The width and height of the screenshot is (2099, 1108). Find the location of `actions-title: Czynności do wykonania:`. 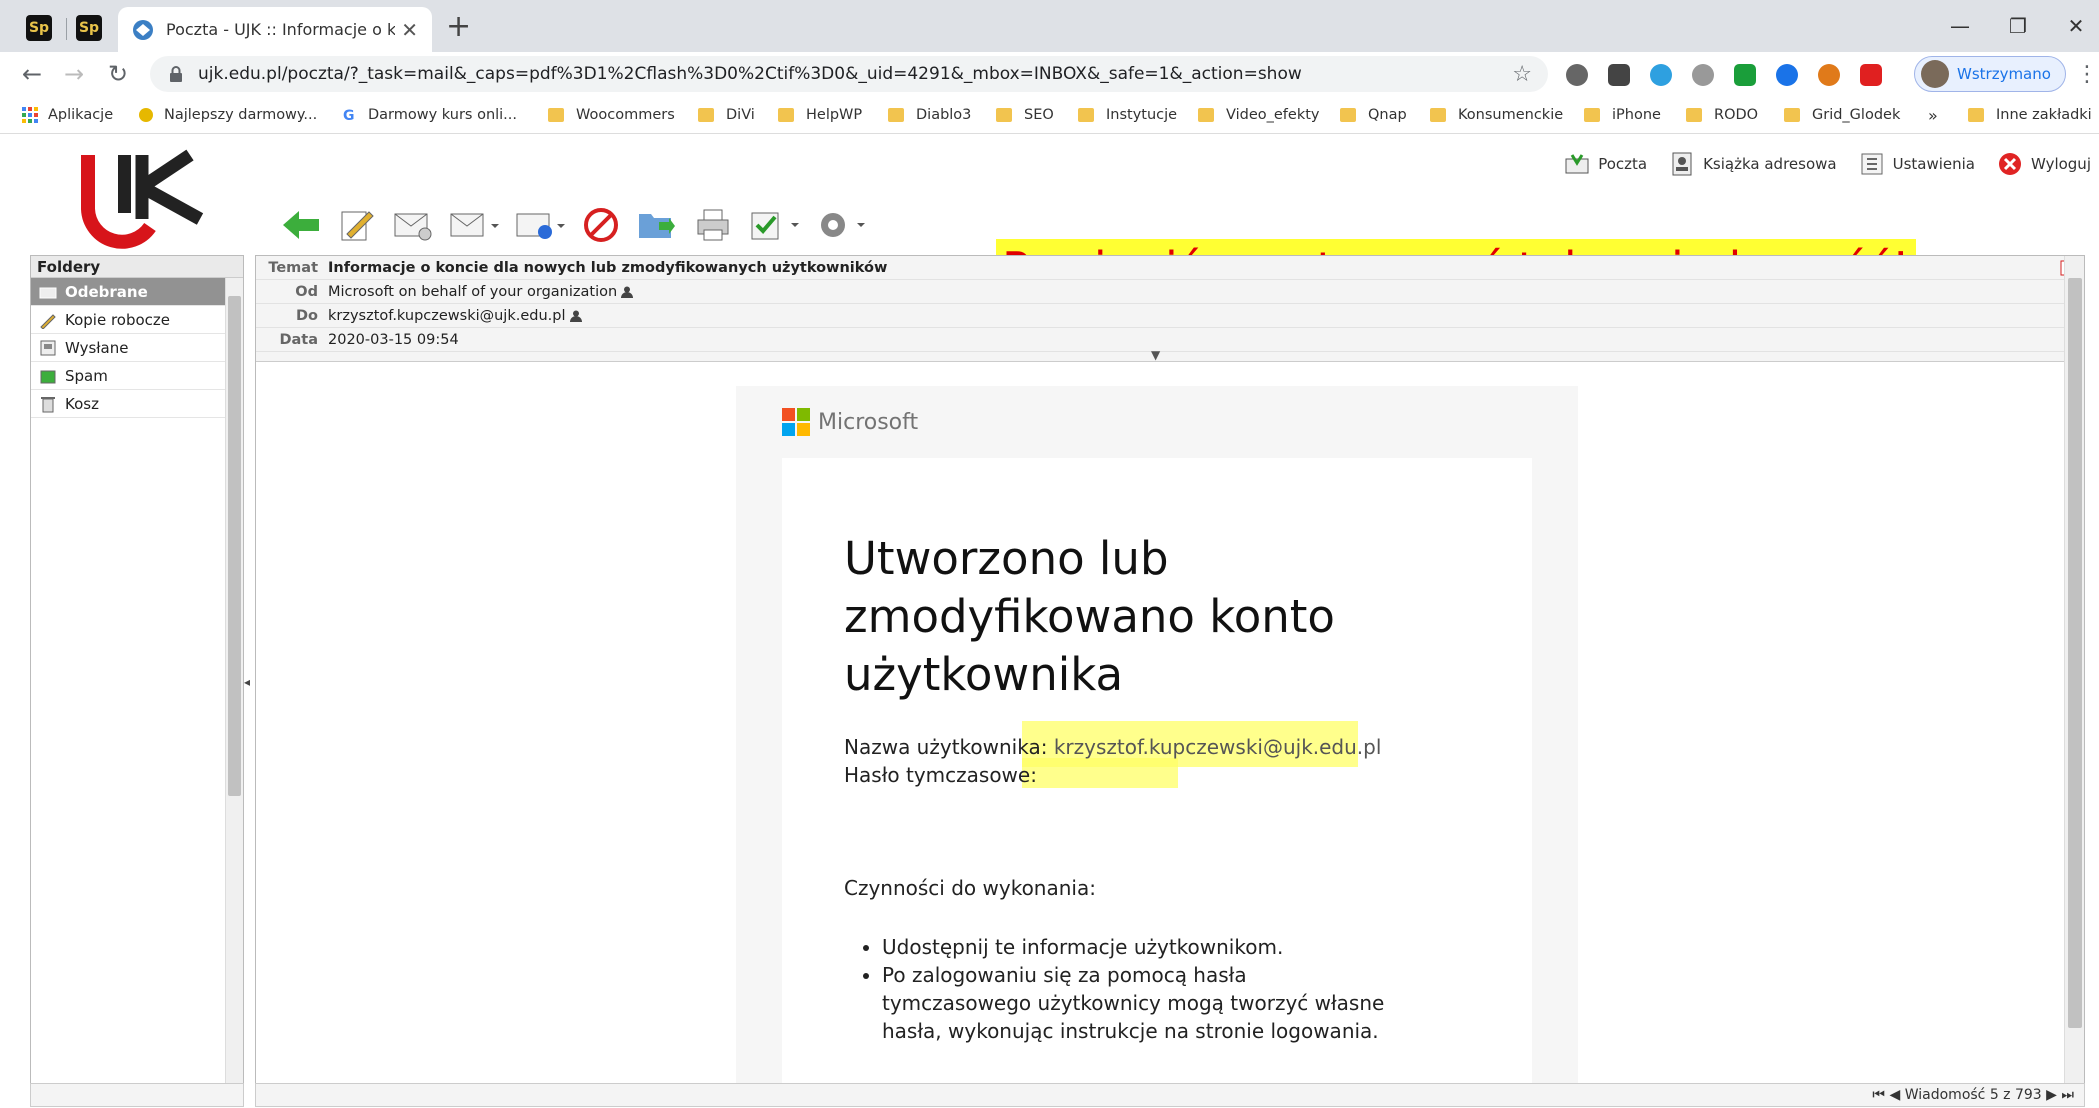

actions-title: Czynności do wykonania: is located at coordinates (970, 888).